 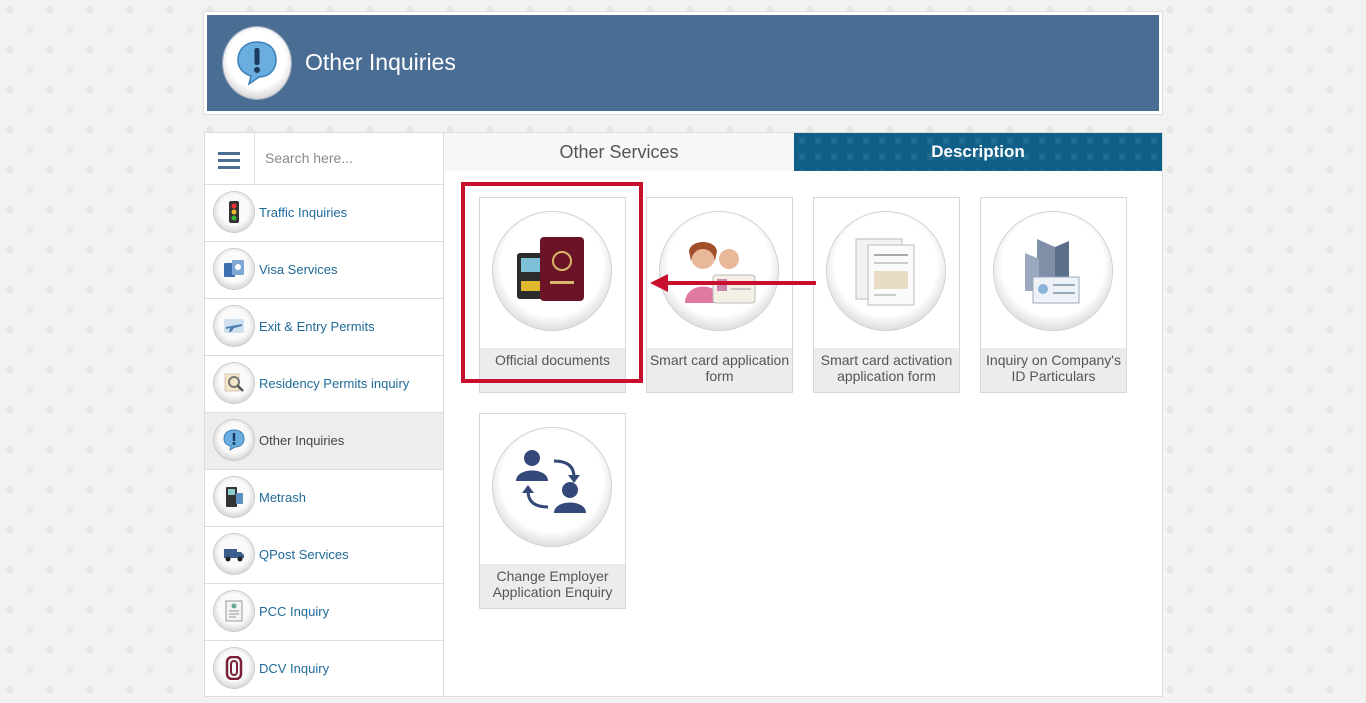 I want to click on search-row, so click(x=324, y=159).